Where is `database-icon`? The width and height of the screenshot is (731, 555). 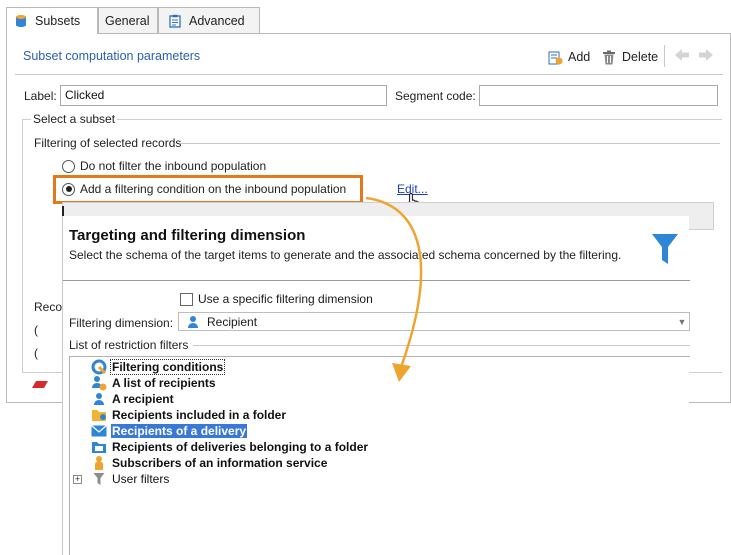 database-icon is located at coordinates (21, 21).